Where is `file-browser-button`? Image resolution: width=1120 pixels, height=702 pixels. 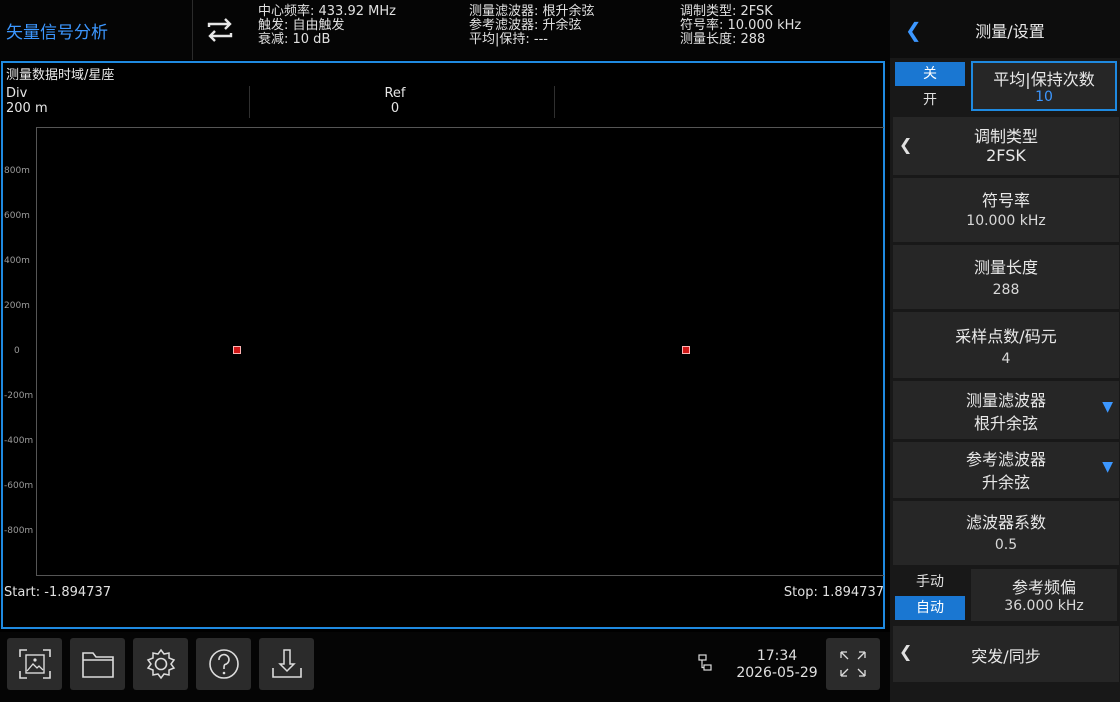
file-browser-button is located at coordinates (97, 664).